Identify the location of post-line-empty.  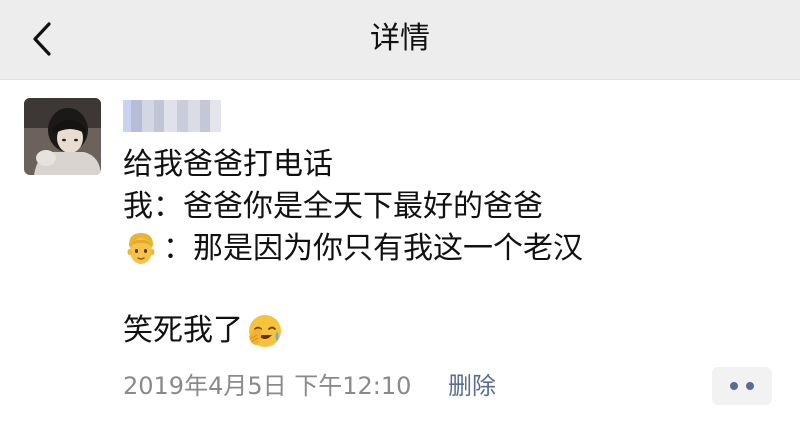
(448, 290).